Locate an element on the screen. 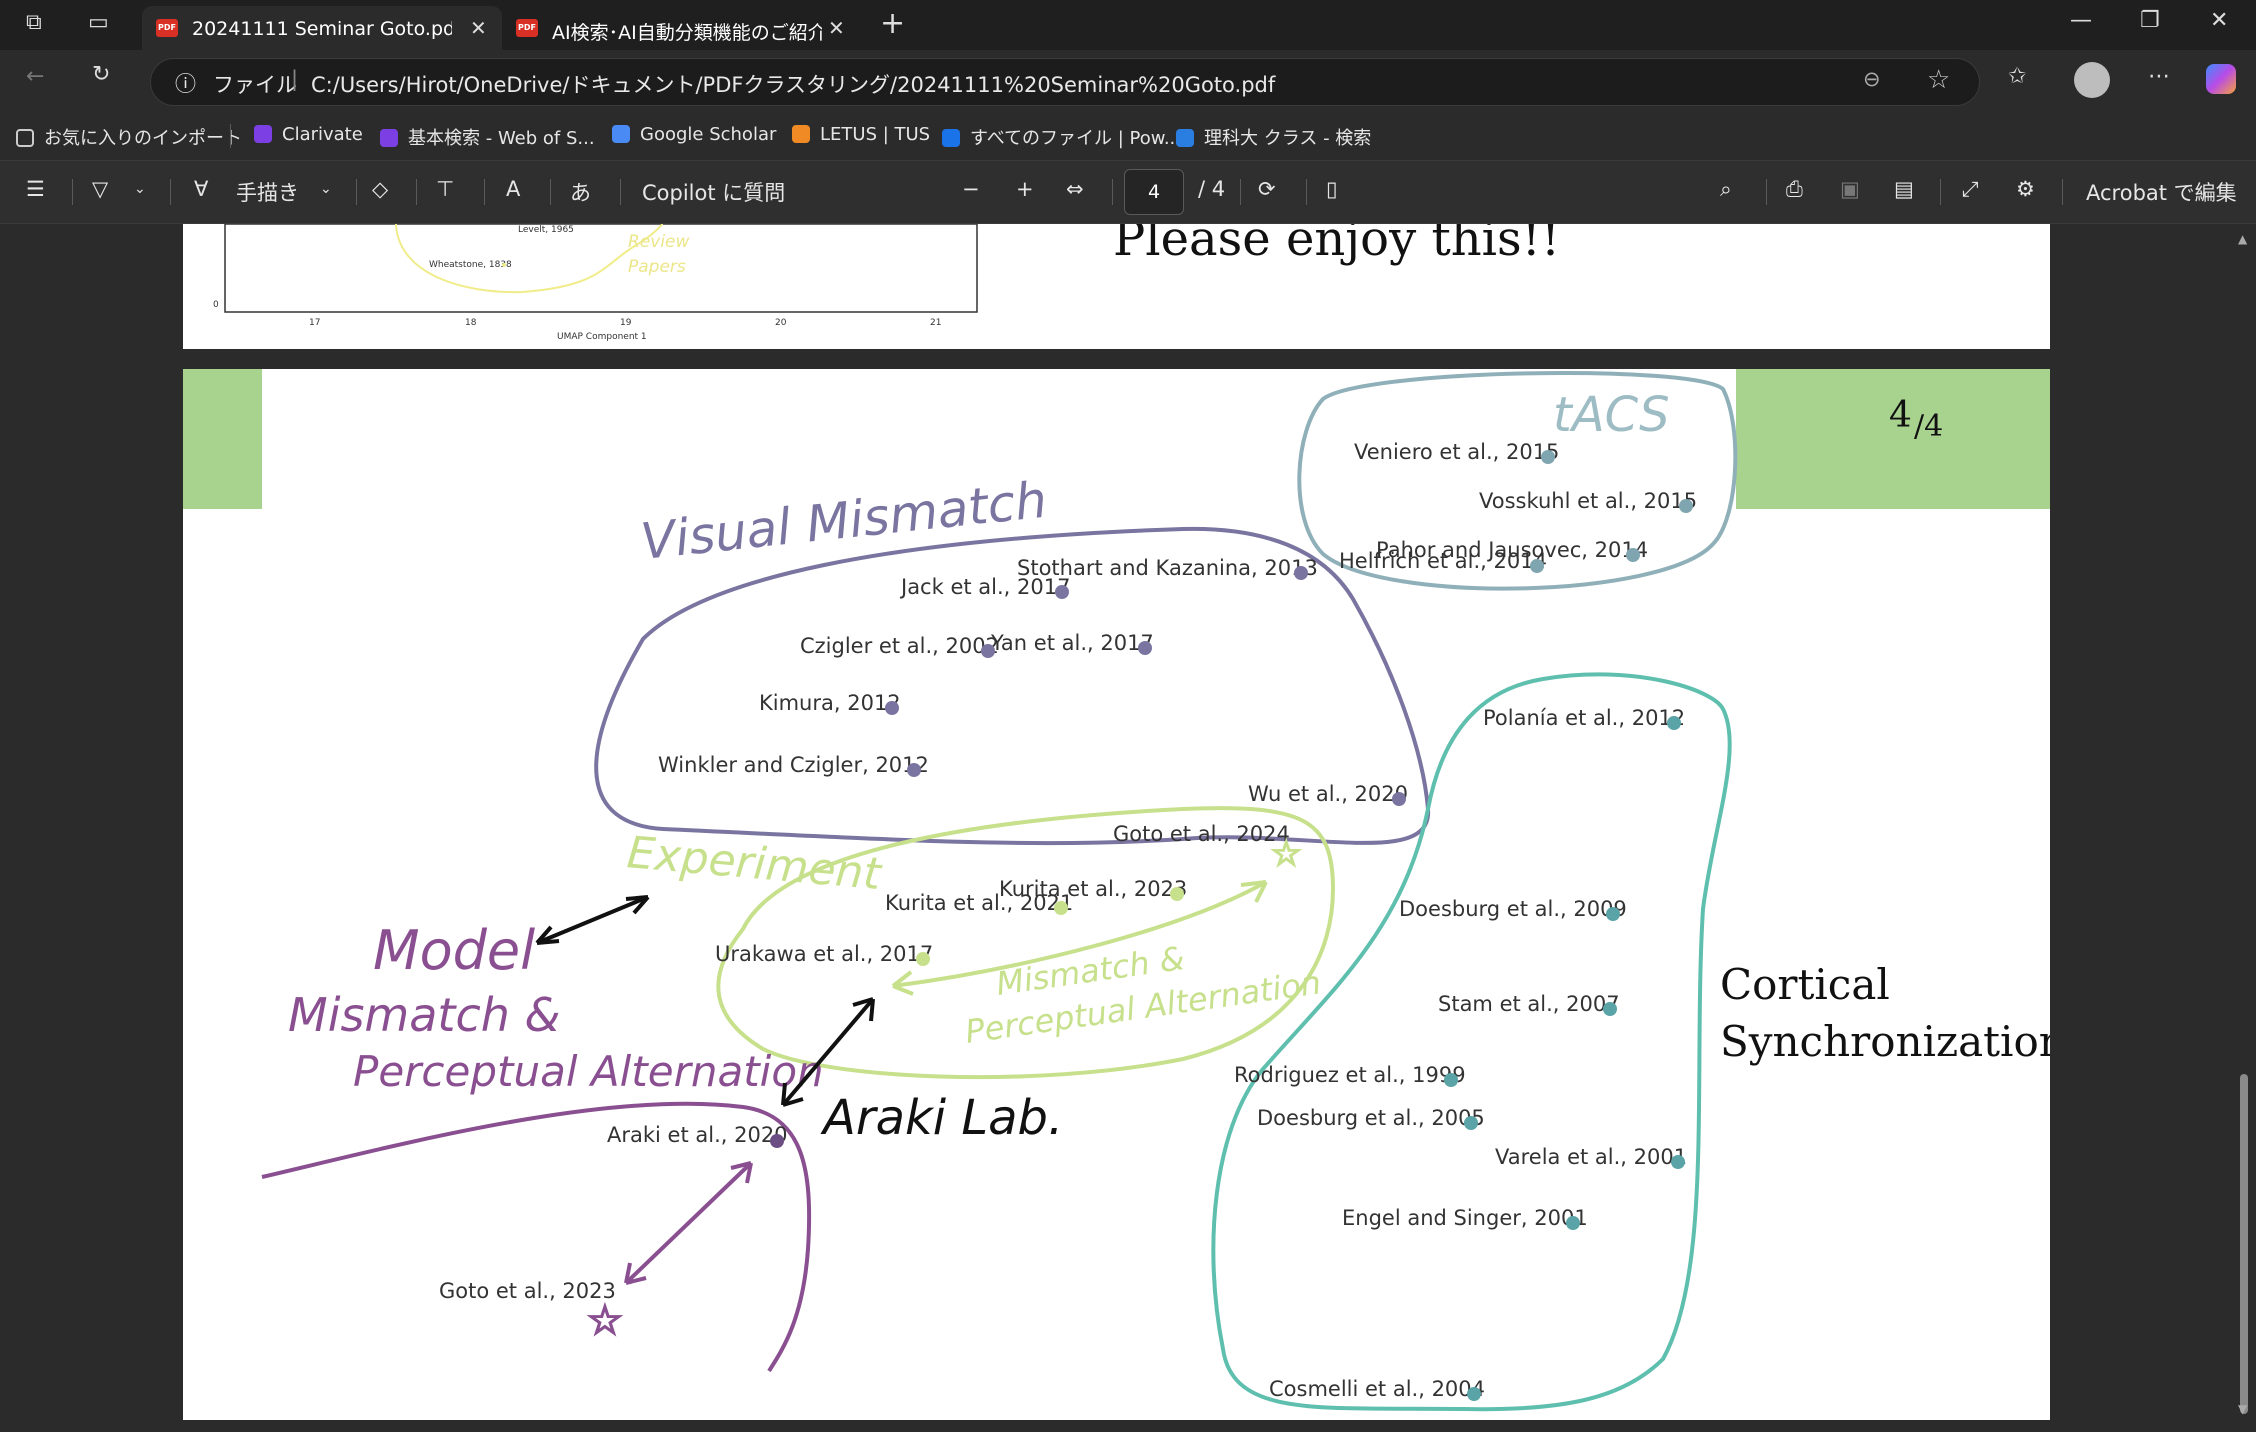  copilot-ask-button: Copilot に質問 is located at coordinates (713, 192).